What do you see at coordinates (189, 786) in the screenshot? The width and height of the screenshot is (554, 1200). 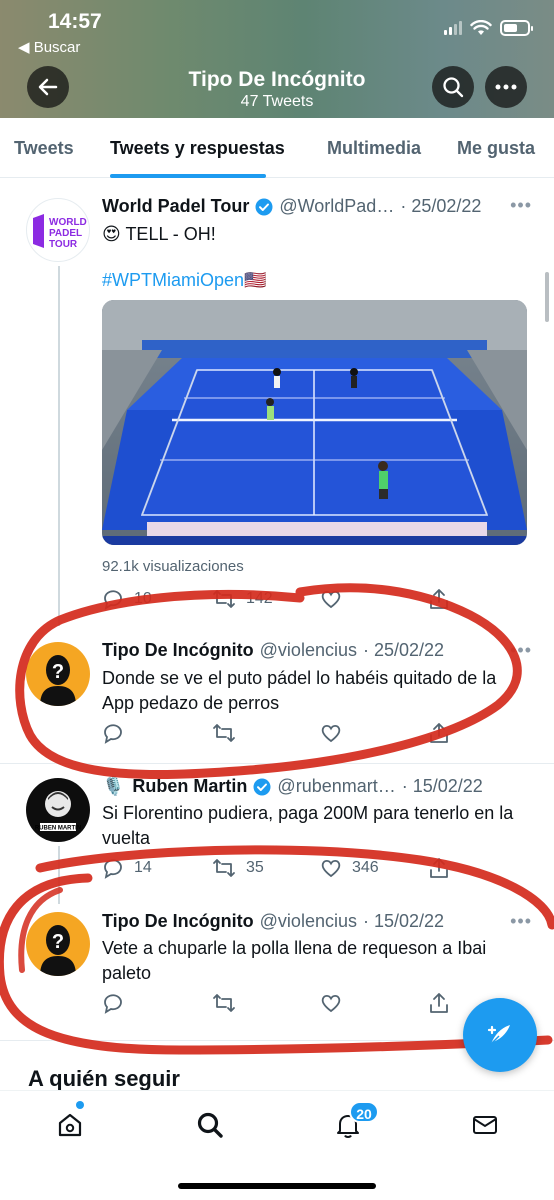 I see `author-name: Ruben Martin` at bounding box center [189, 786].